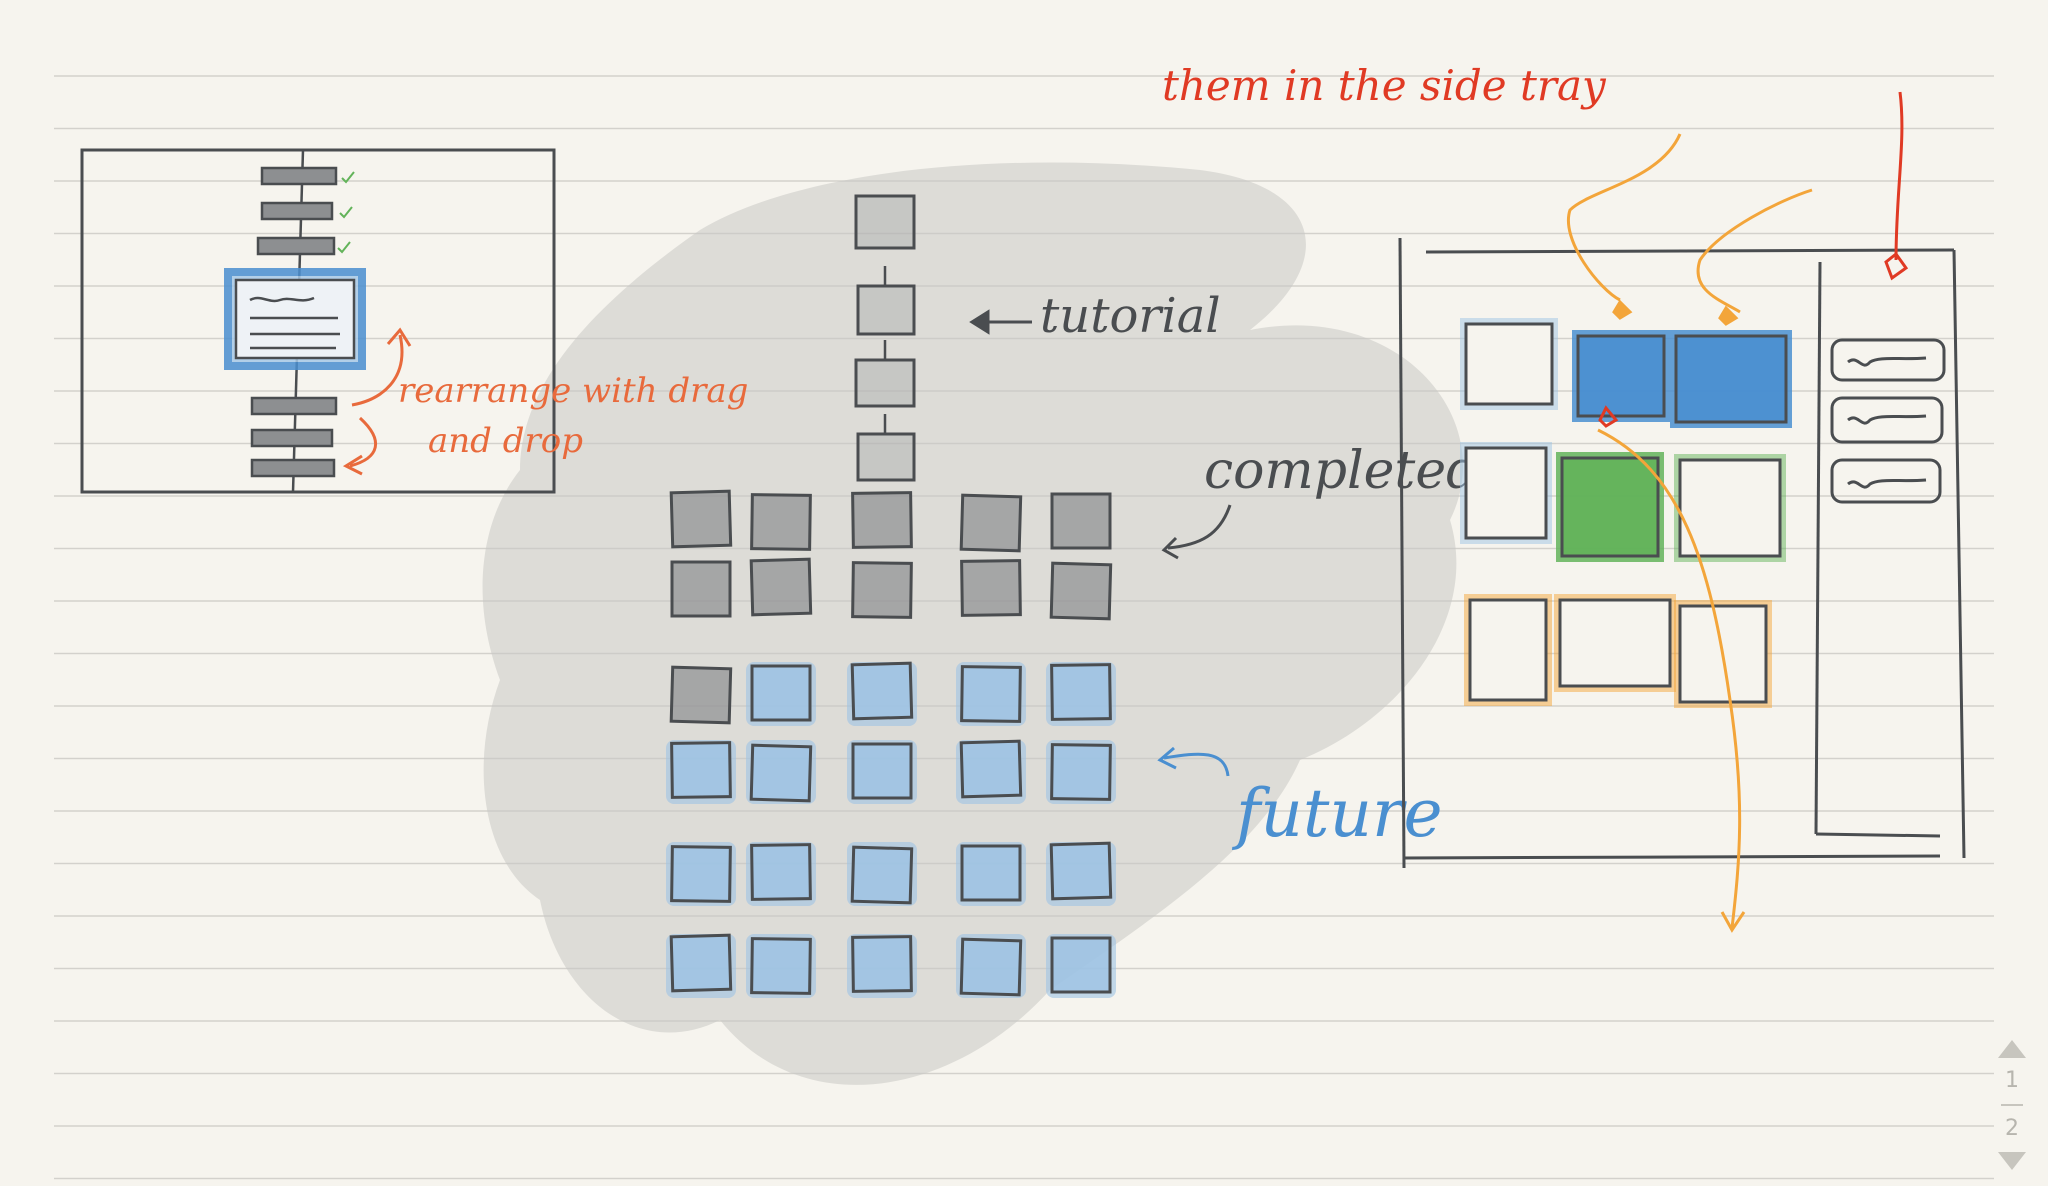 This screenshot has height=1186, width=2048. I want to click on rearrange-note-line1: rearrange with drag, so click(573, 391).